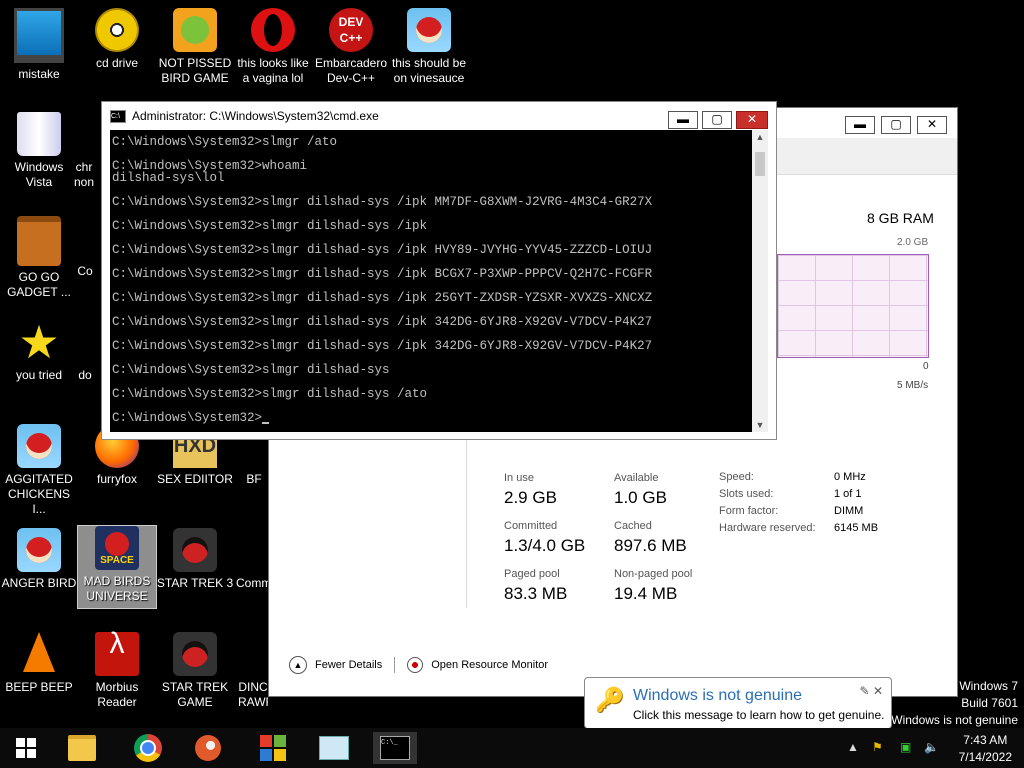 This screenshot has width=1024, height=768. I want to click on desktop-icon-co-partial: Co, so click(85, 271).